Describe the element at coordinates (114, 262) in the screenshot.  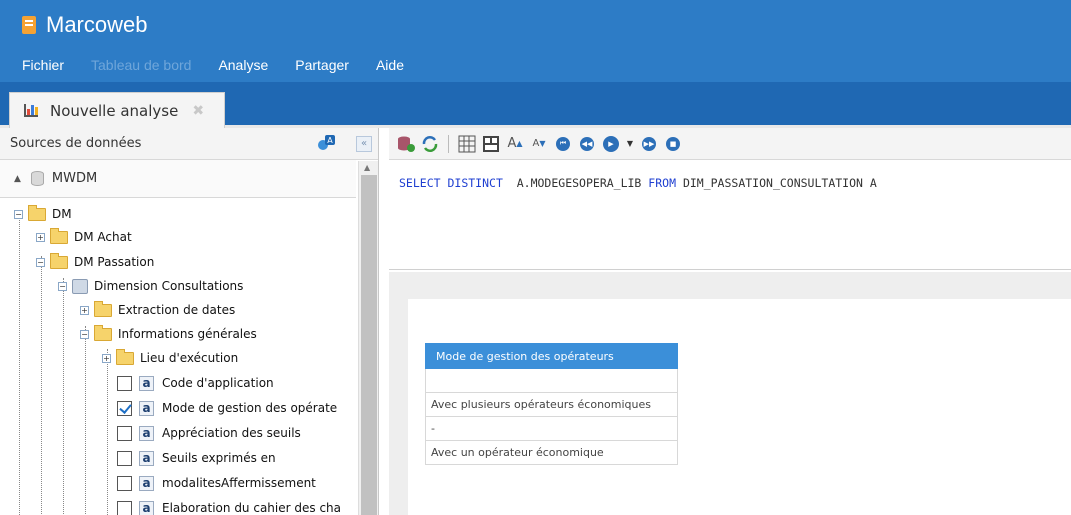
I see `tree-node-label: DM Passation` at that location.